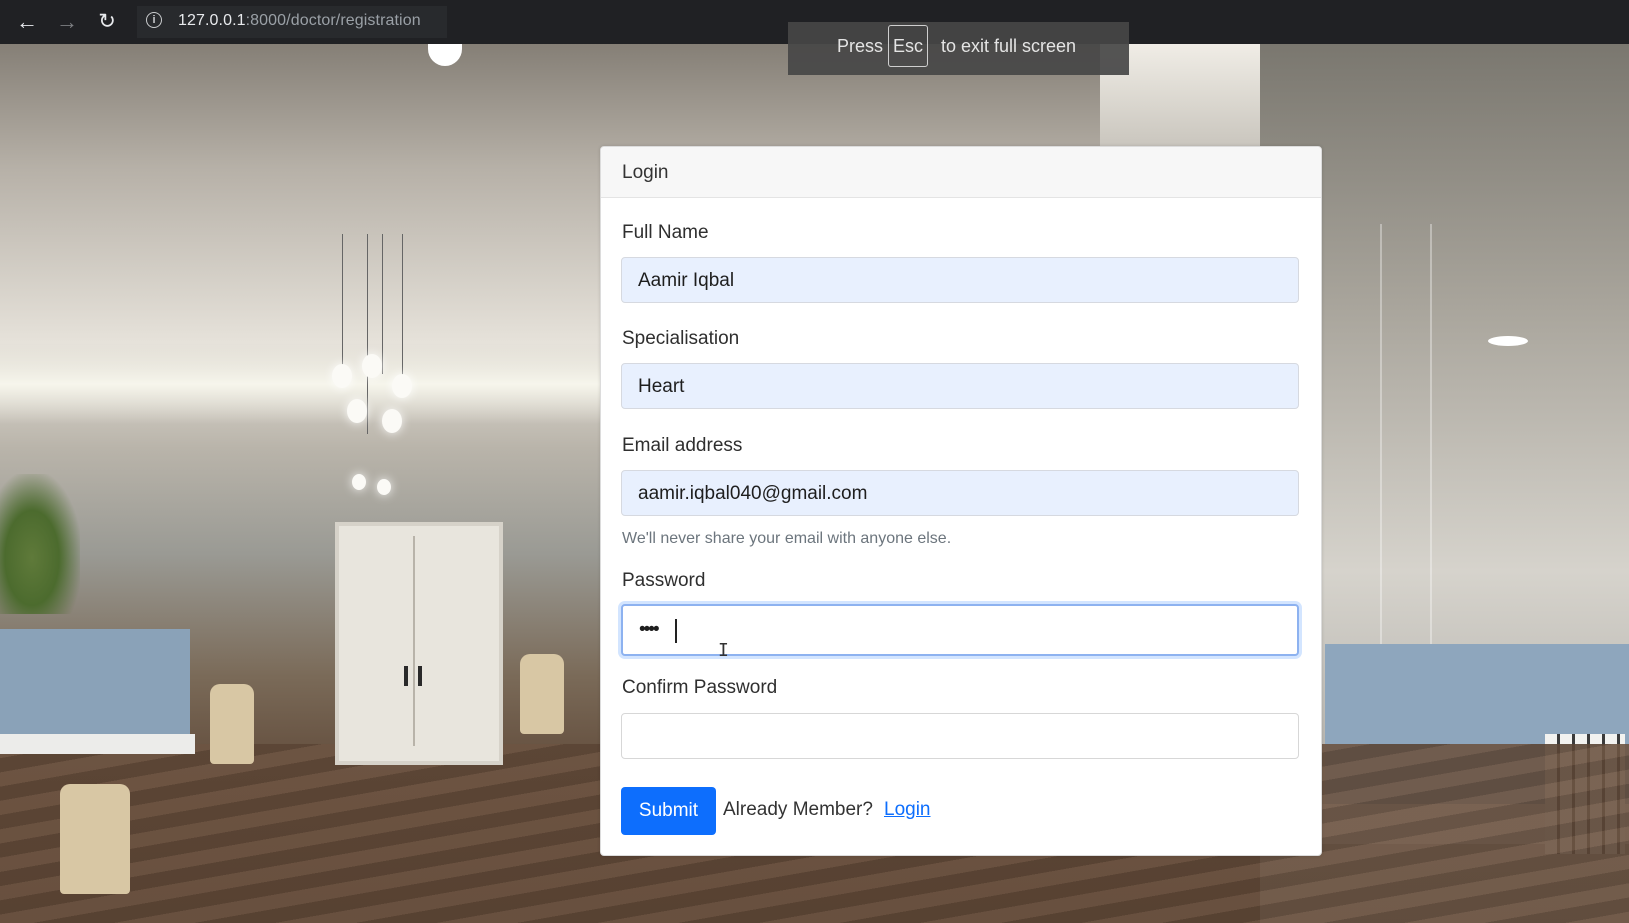 This screenshot has height=923, width=1629. I want to click on url-text: 127.0.0.1:8000/doctor/registration, so click(299, 21).